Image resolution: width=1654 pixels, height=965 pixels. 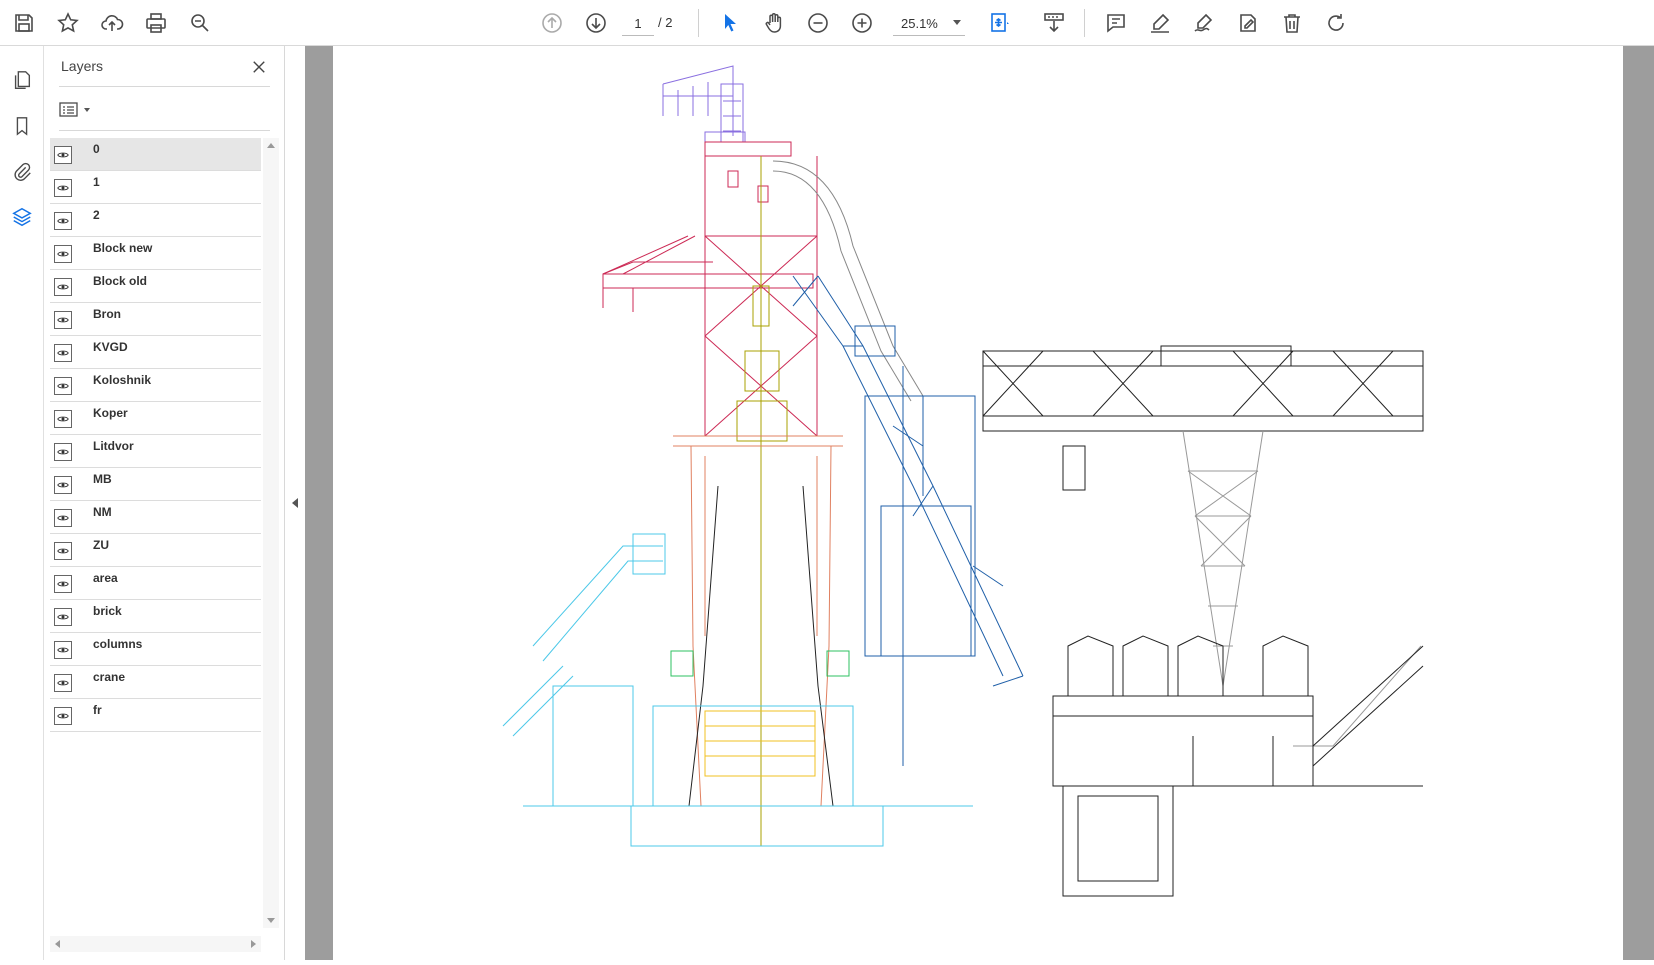 I want to click on layer-row: Block old, so click(x=155, y=286).